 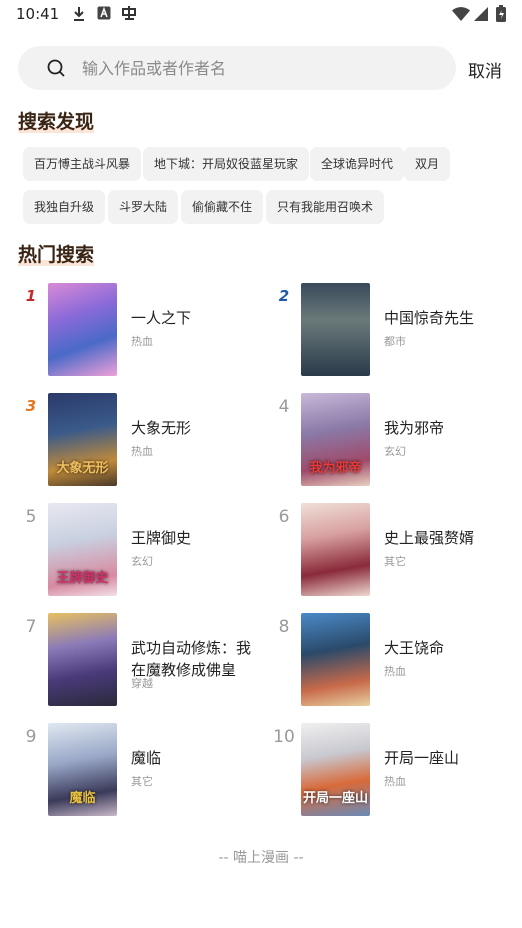 I want to click on comic-title: 中国惊奇先生, so click(x=429, y=318).